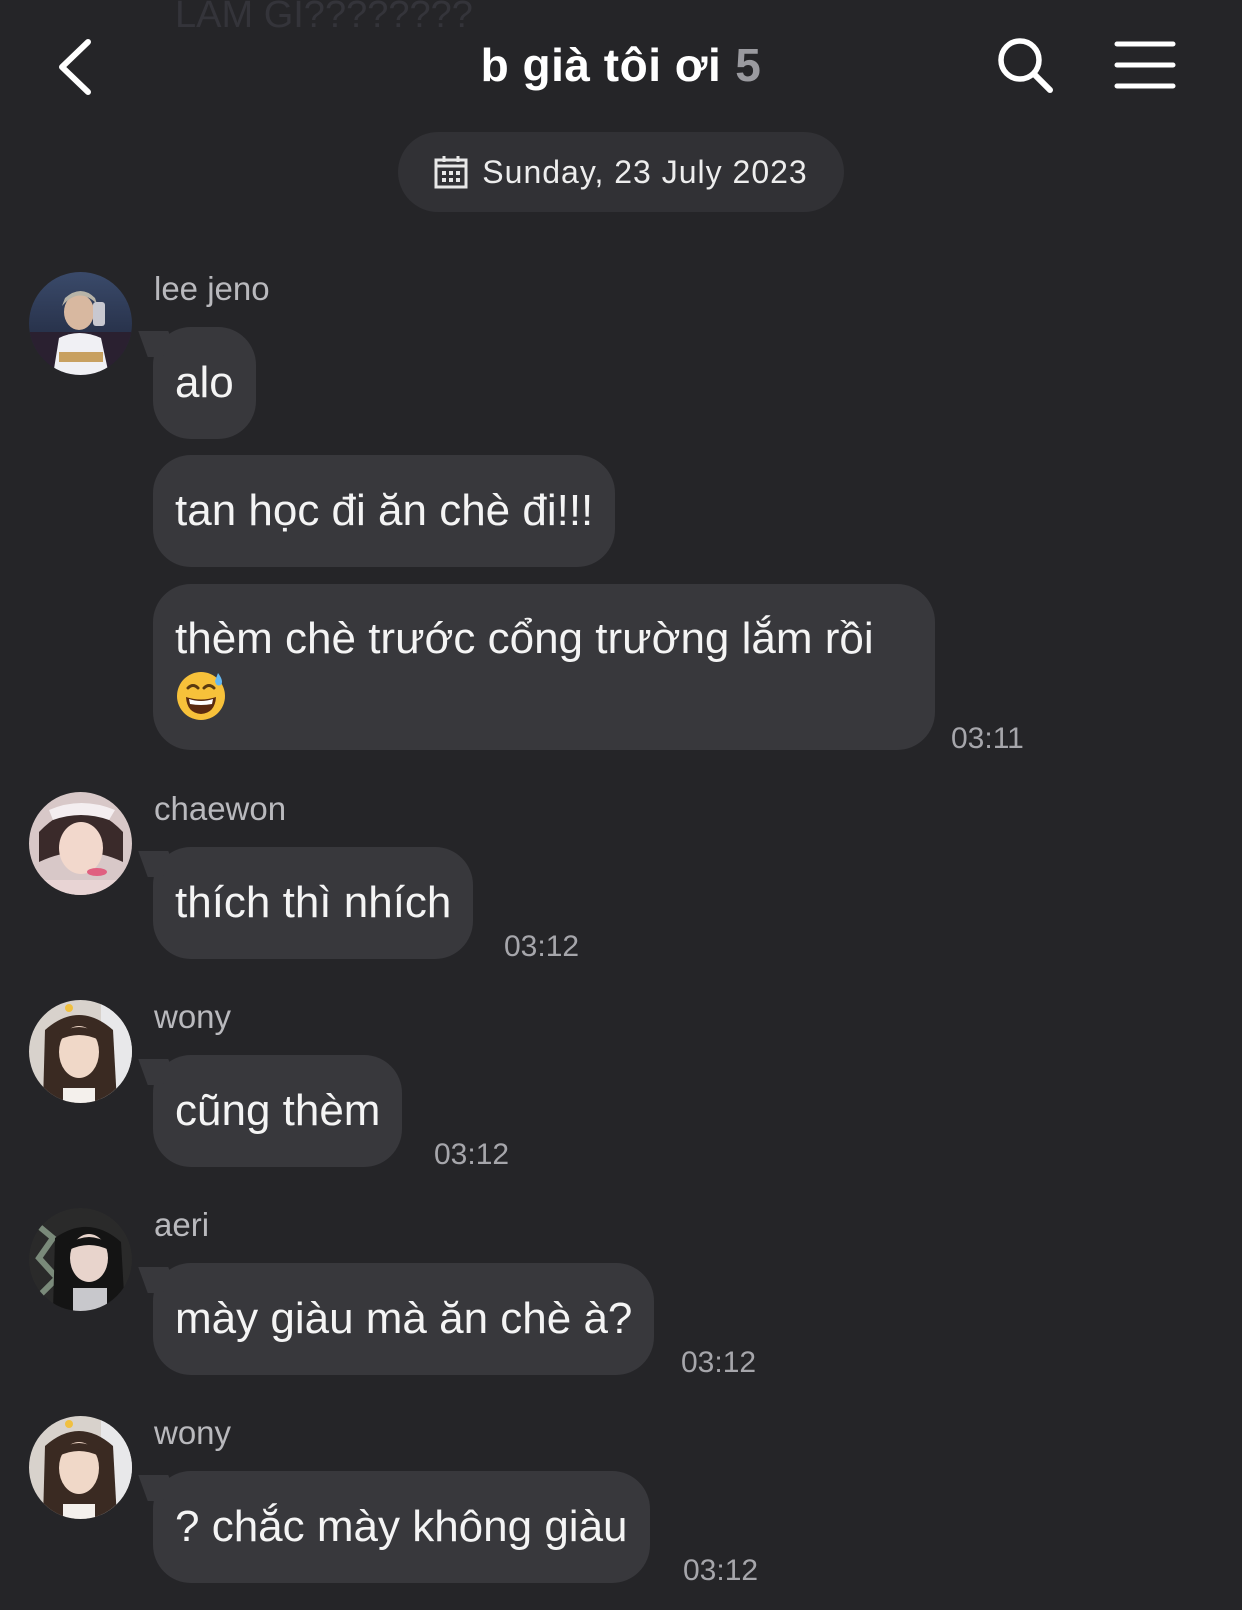  I want to click on sweat-smile-emoji-icon, so click(201, 696).